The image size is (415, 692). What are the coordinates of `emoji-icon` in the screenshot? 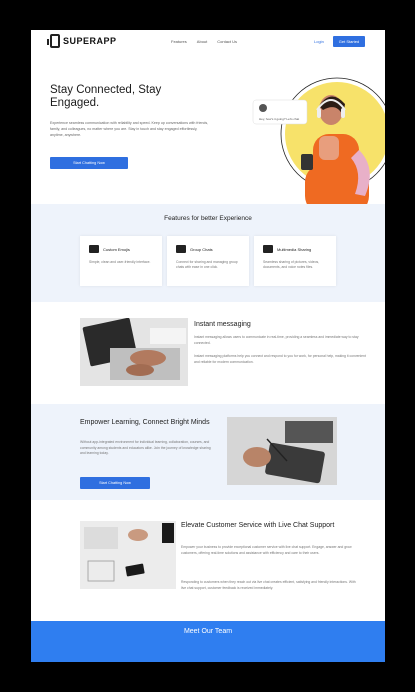 It's located at (94, 249).